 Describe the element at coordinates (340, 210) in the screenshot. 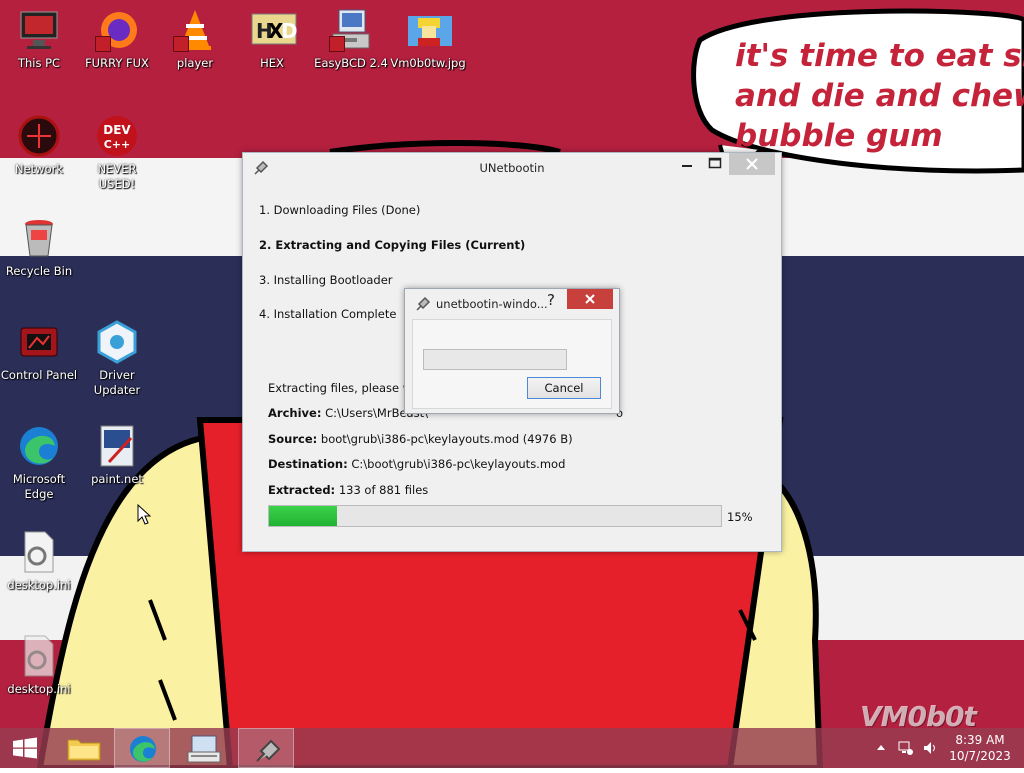

I see `step-downloading: 1. Downloading Files (Done)` at that location.